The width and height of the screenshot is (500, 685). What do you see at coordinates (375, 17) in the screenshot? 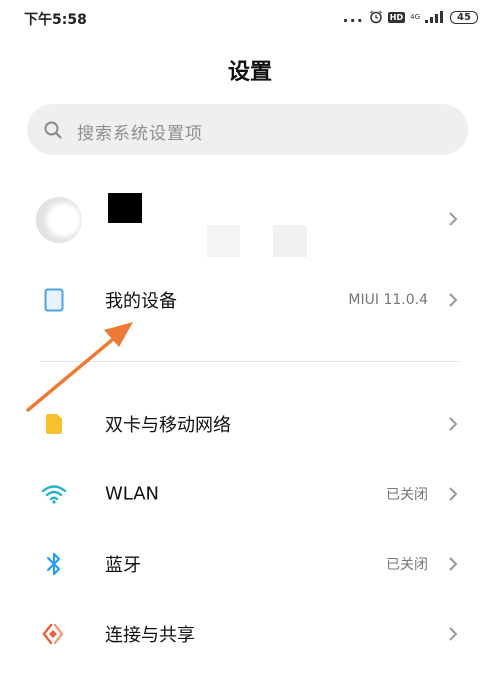
I see `alarm-clock-icon` at bounding box center [375, 17].